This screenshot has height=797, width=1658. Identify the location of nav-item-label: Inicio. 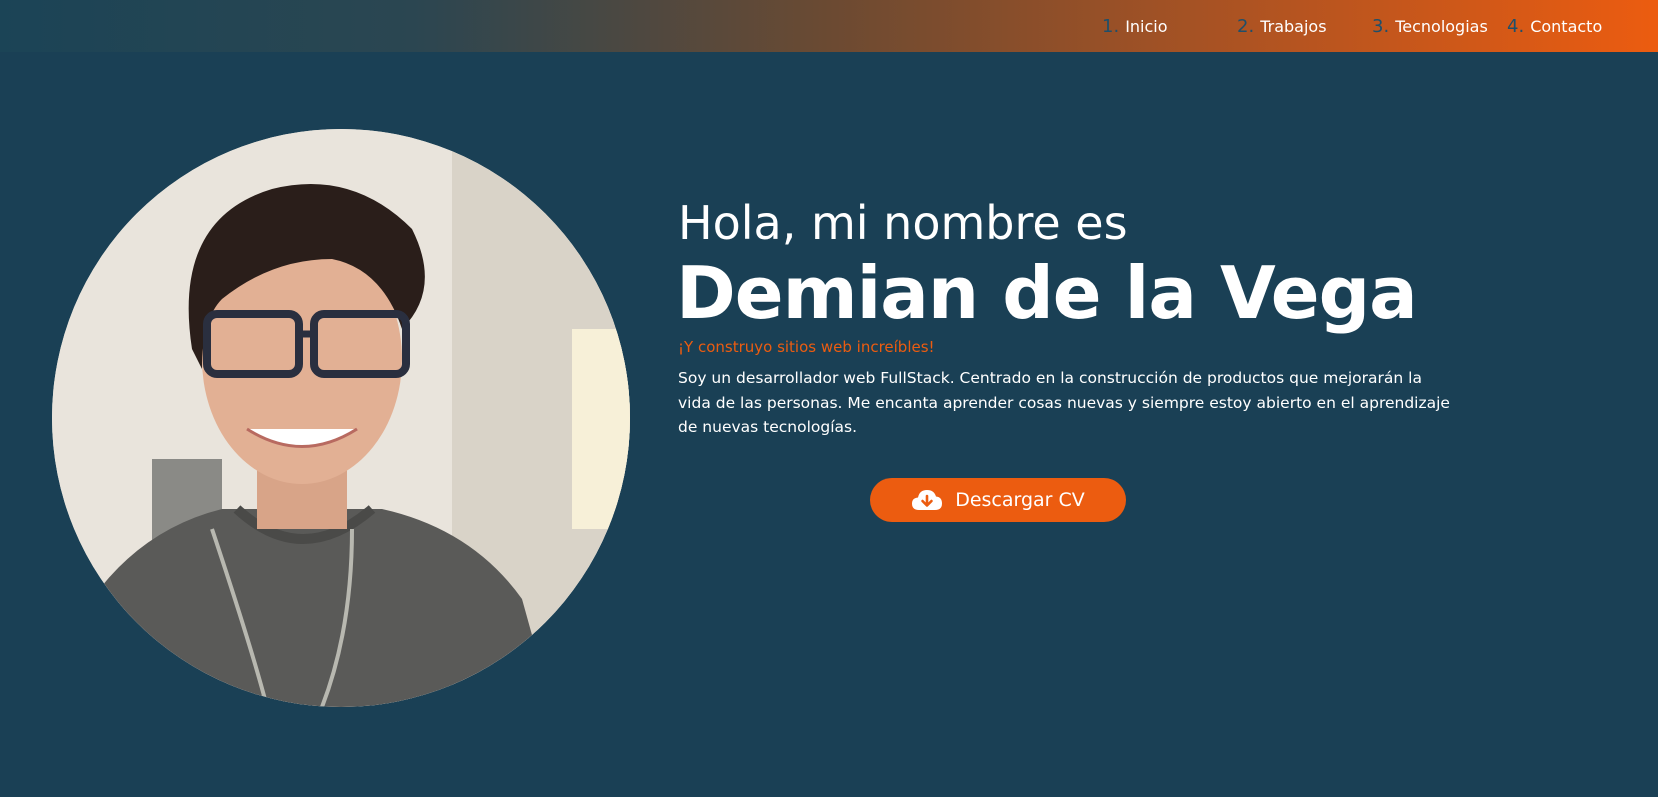
(1146, 26).